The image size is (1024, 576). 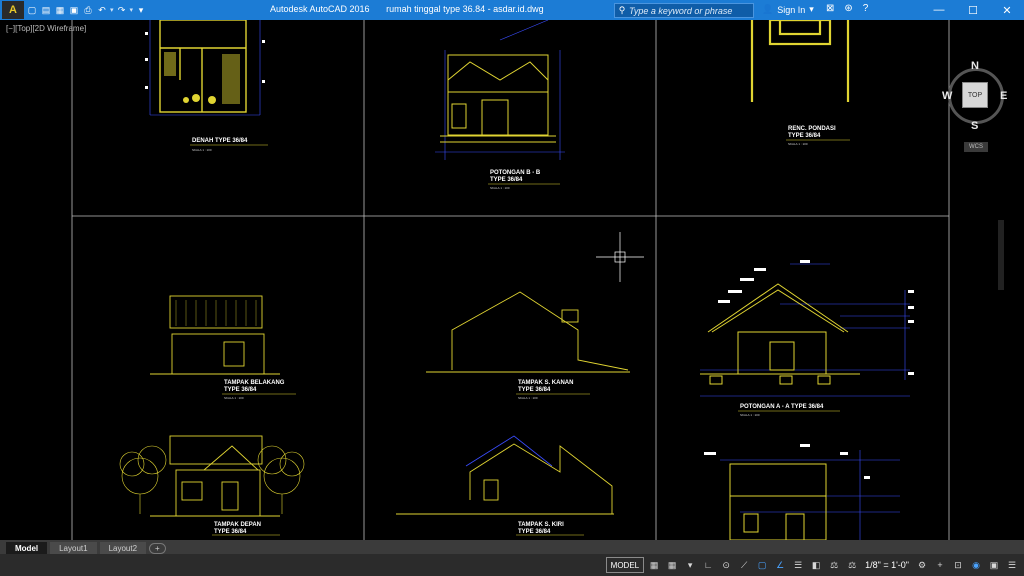 What do you see at coordinates (807, 338) in the screenshot?
I see `potongan-a-drawing: POTONGAN A - A TYPE 36/84 SKALA 1 : 100` at bounding box center [807, 338].